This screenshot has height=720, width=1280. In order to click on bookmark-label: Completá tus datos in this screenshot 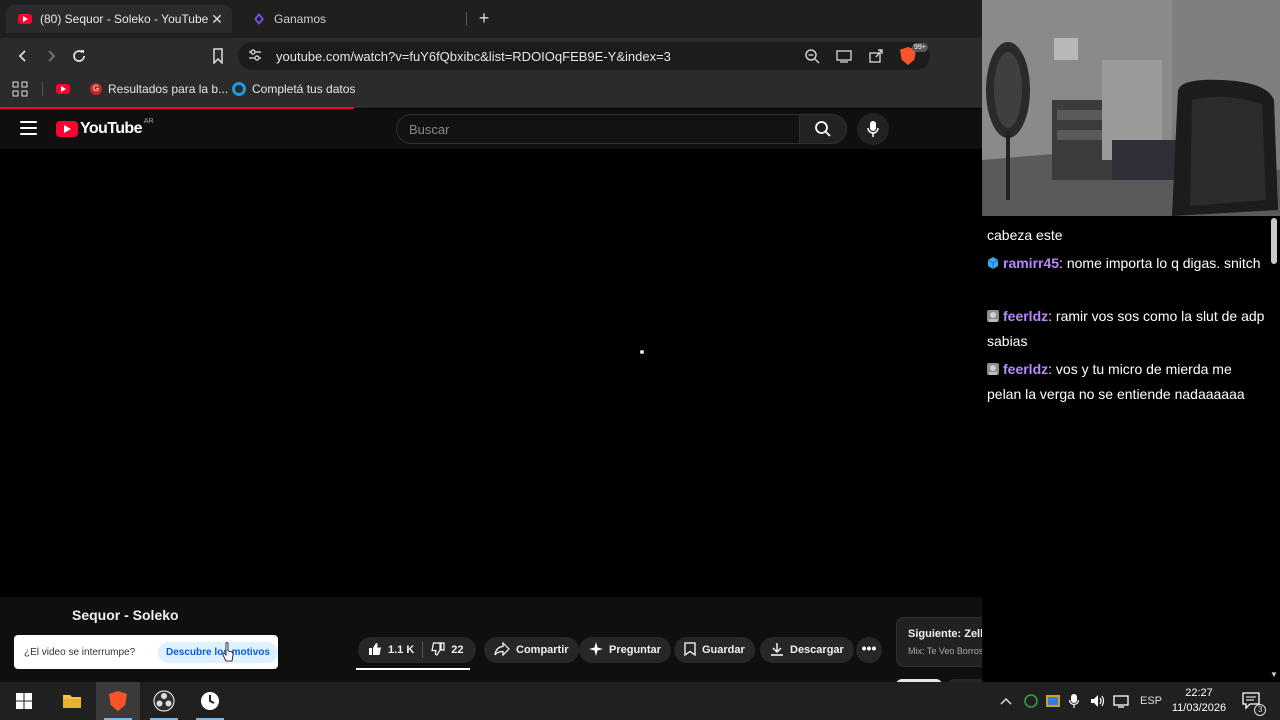, I will do `click(304, 89)`.